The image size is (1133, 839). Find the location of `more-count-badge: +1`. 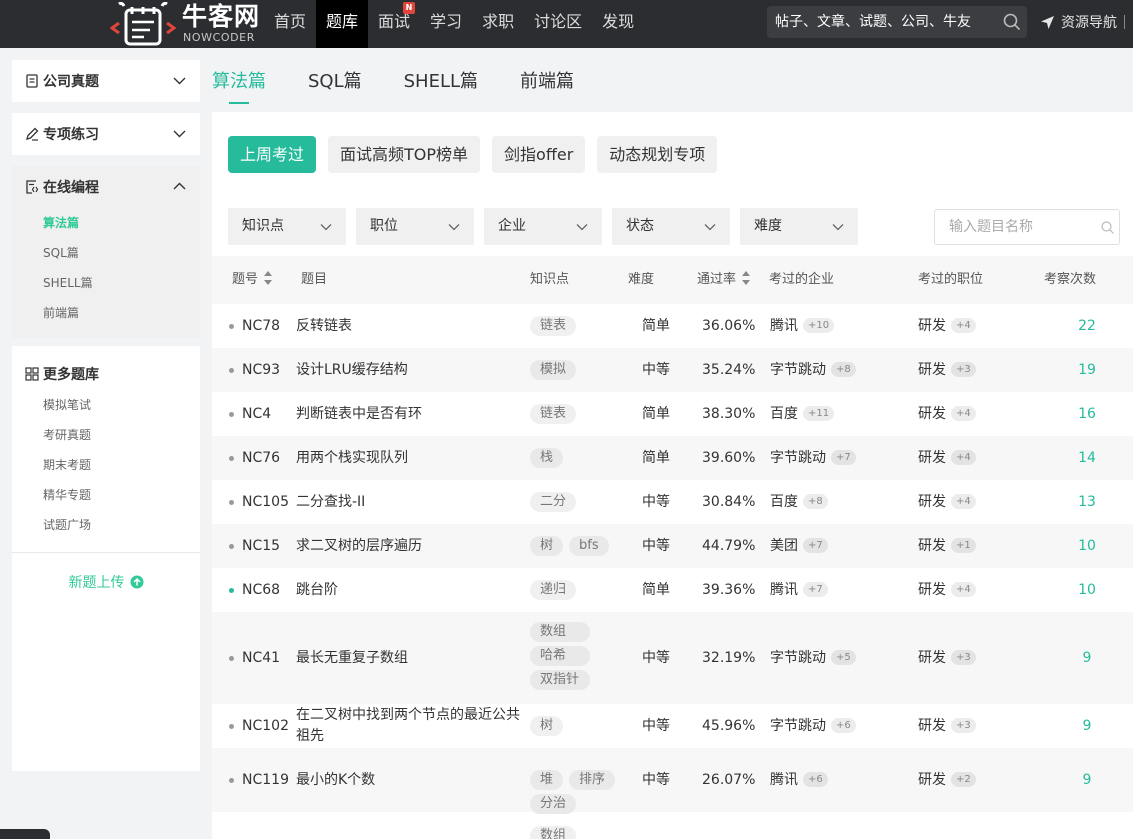

more-count-badge: +1 is located at coordinates (963, 545).